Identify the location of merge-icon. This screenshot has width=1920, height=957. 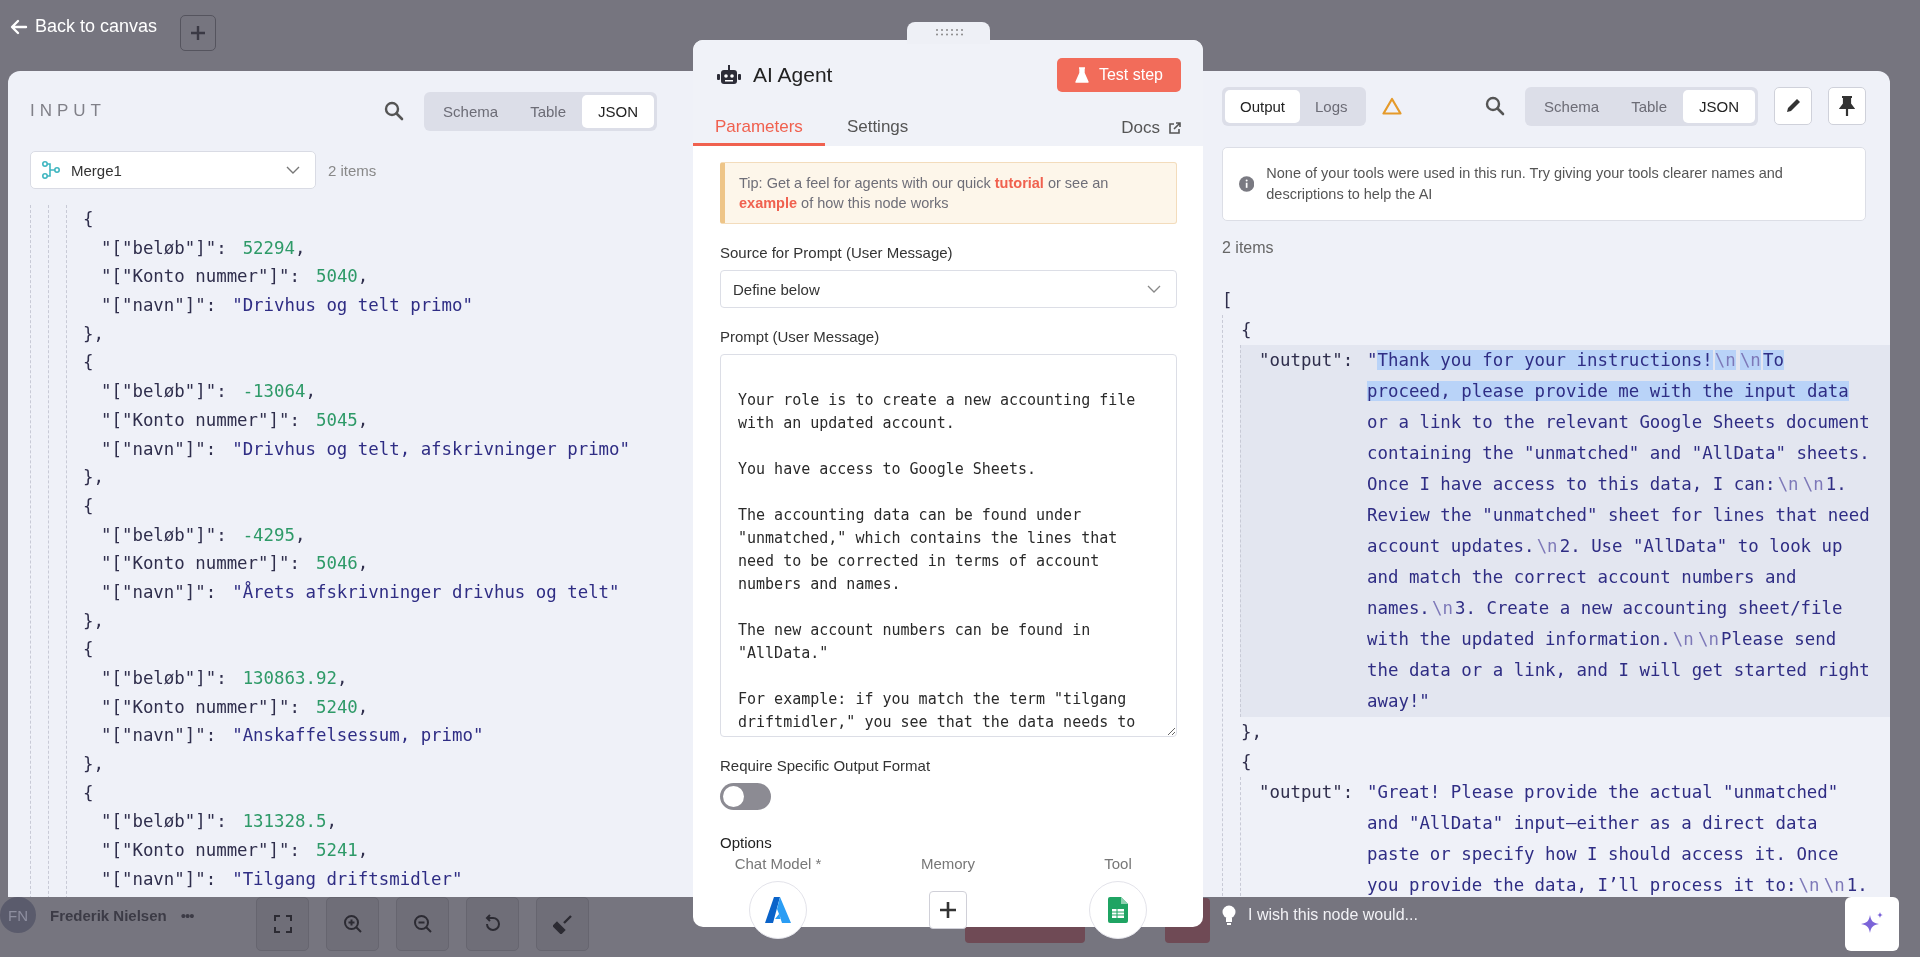
(51, 170).